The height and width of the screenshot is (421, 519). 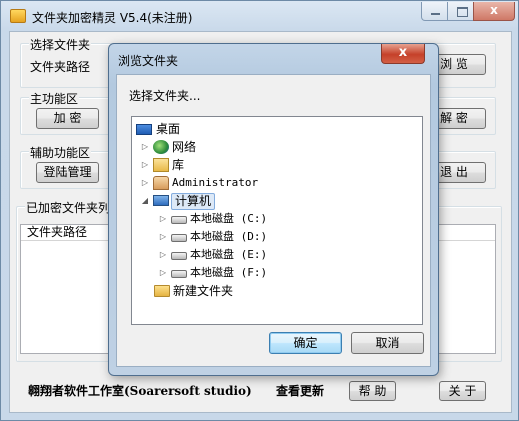 What do you see at coordinates (229, 272) in the screenshot?
I see `tree-item-label: 本地磁盘 (F:)` at bounding box center [229, 272].